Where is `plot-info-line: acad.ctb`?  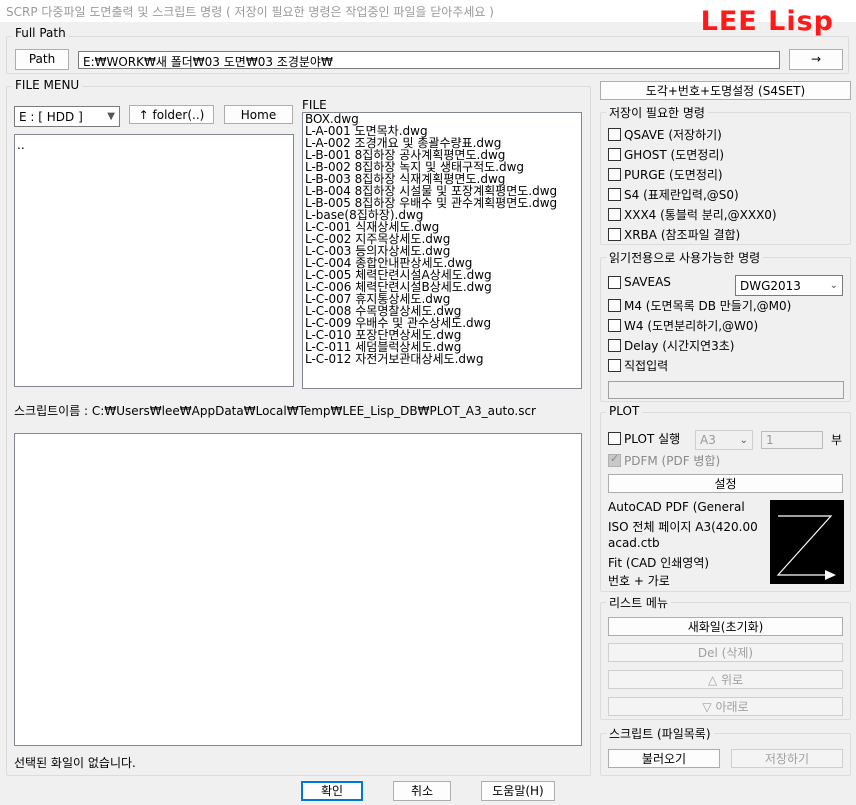 plot-info-line: acad.ctb is located at coordinates (634, 543).